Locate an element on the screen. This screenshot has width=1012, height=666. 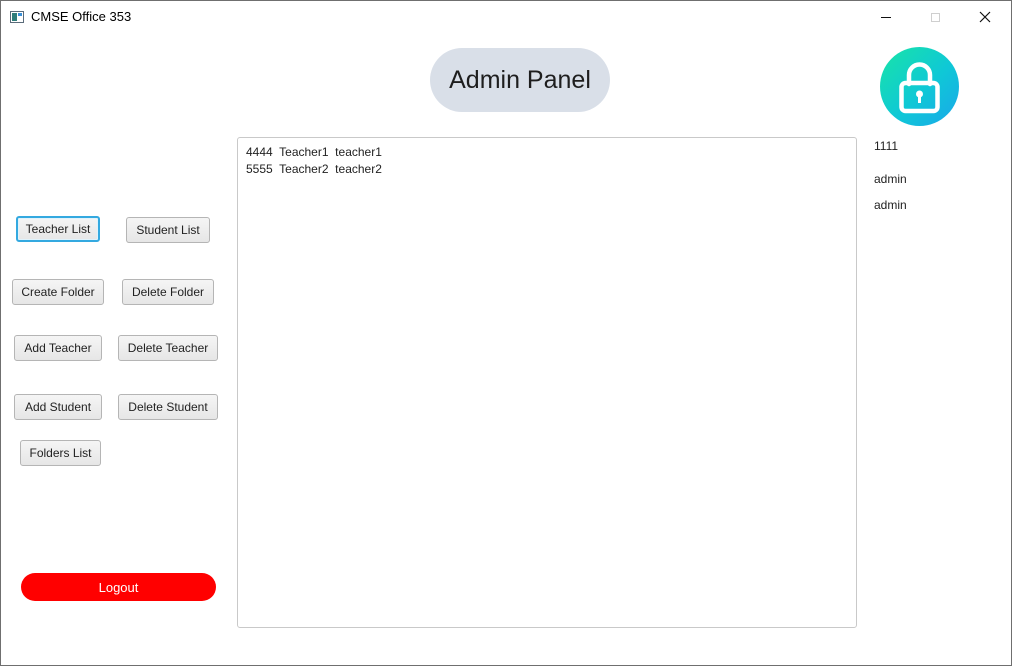
minimize-icon is located at coordinates (886, 17).